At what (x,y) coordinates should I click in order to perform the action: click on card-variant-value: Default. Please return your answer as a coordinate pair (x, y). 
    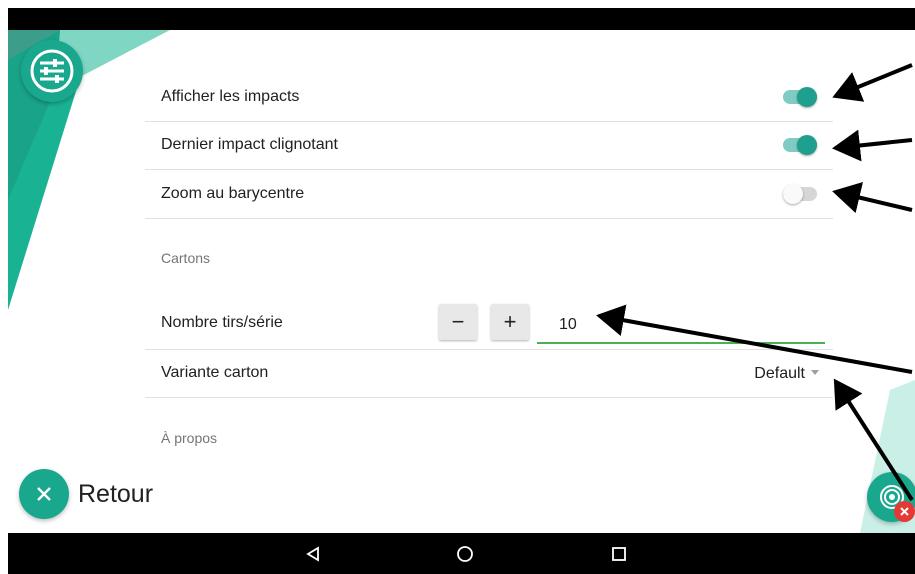
    Looking at the image, I should click on (779, 373).